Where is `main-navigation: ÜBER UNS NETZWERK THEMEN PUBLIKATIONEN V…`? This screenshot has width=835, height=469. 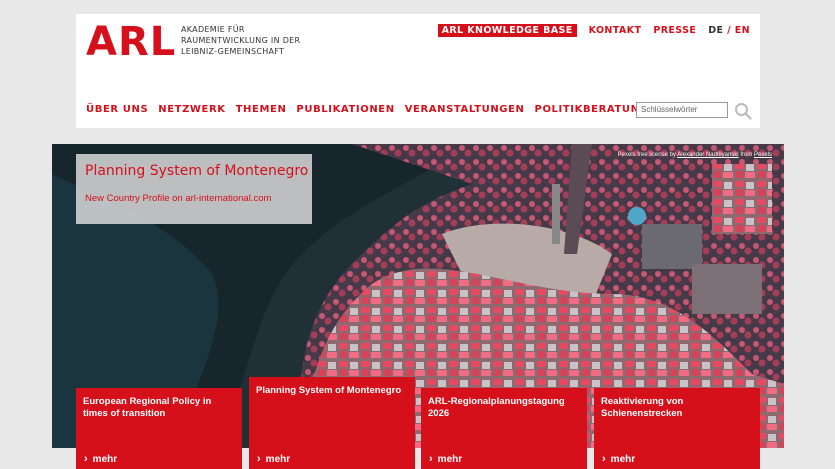 main-navigation: ÜBER UNS NETZWERK THEMEN PUBLIKATIONEN V… is located at coordinates (367, 109).